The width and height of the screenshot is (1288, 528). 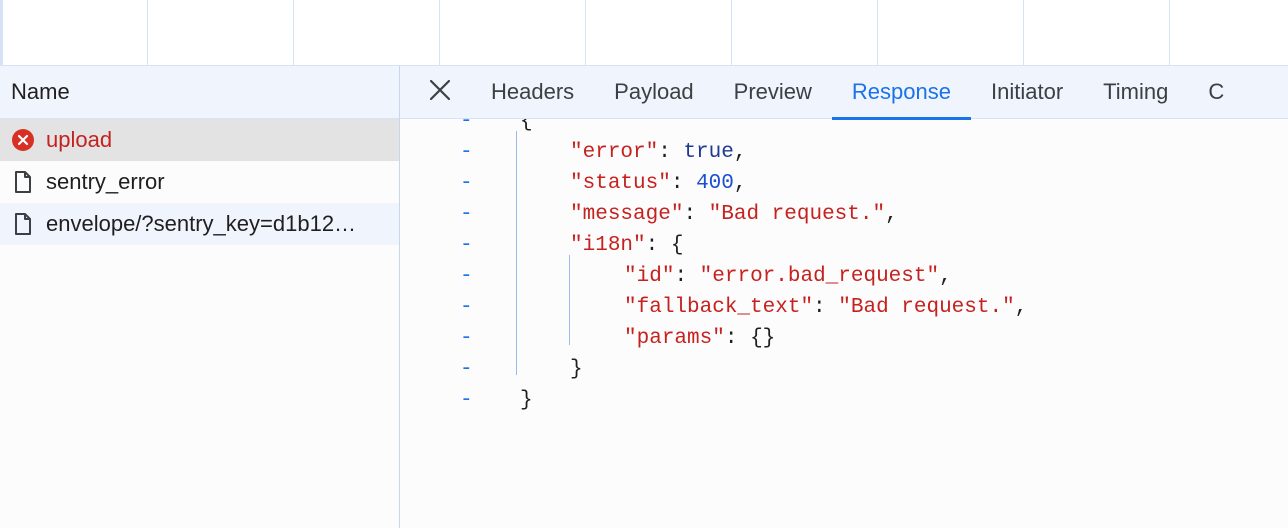 I want to click on tab-payload: Payload, so click(x=654, y=92).